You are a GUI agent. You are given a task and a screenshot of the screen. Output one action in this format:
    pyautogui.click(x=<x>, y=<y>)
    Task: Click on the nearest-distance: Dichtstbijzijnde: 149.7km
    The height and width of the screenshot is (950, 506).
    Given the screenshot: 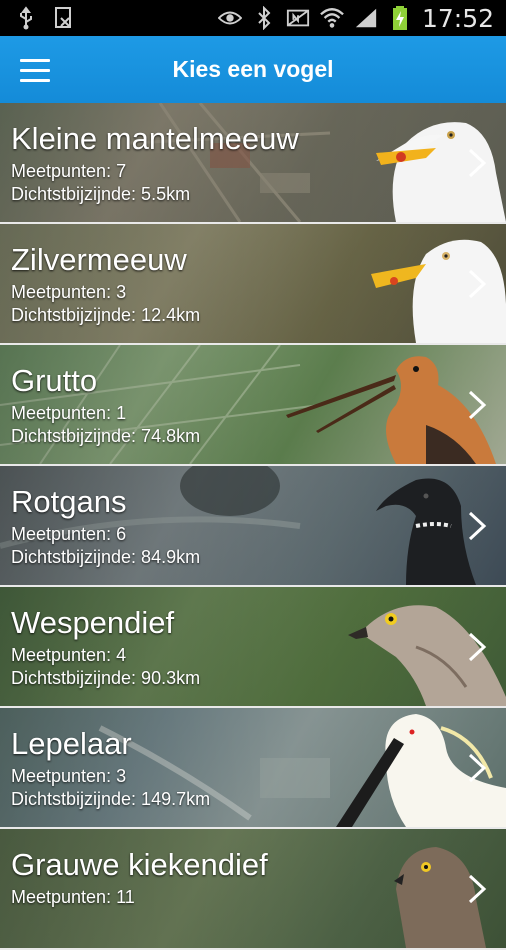 What is the action you would take?
    pyautogui.click(x=111, y=799)
    